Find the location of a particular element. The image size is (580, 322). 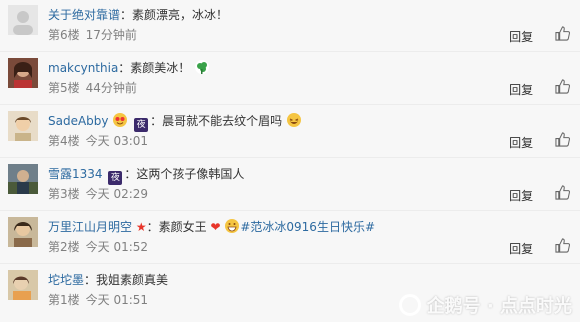

comment-text: ：这两个孩子像韩国人 is located at coordinates (184, 174).